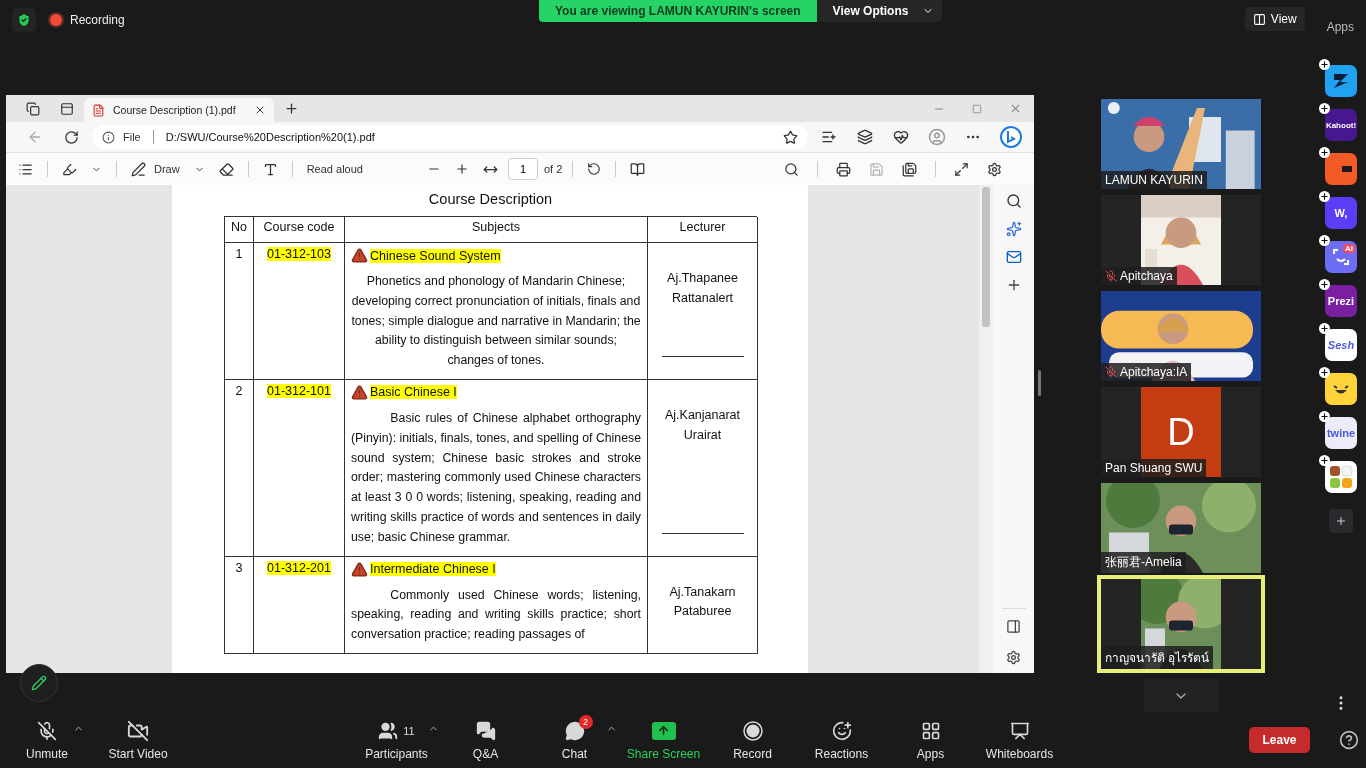 The image size is (1366, 768). I want to click on toolbar-button: 11 Participants, so click(396, 740).